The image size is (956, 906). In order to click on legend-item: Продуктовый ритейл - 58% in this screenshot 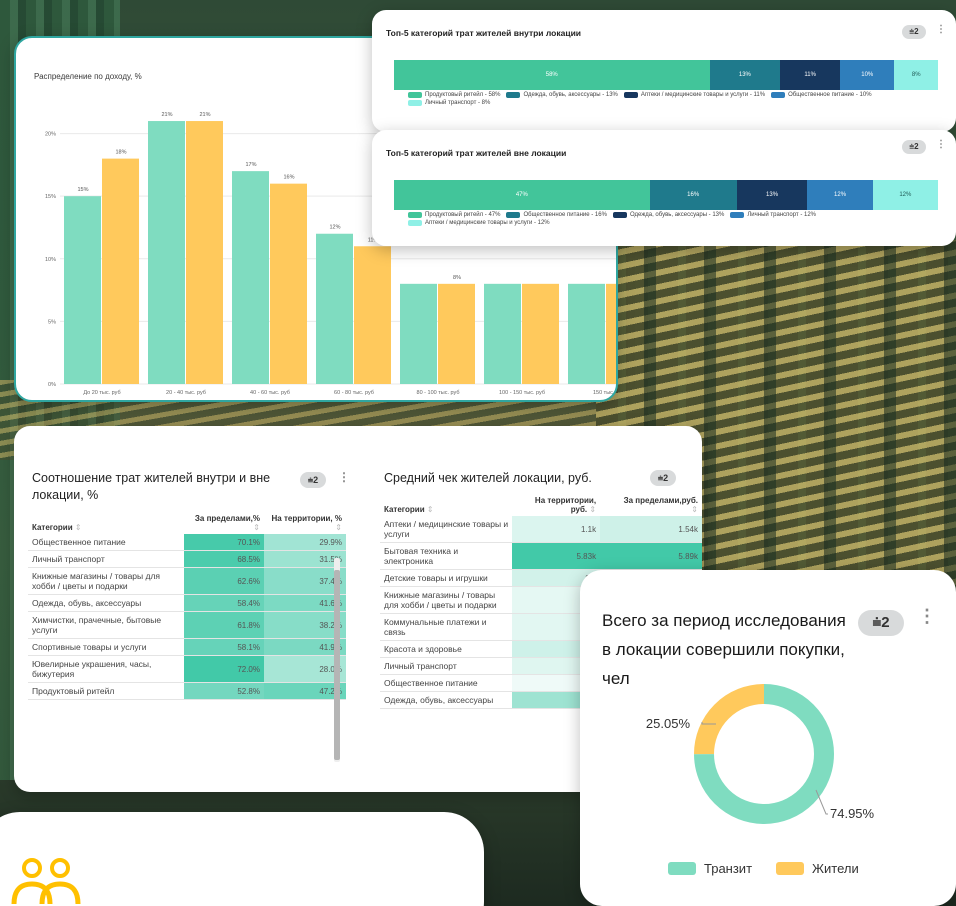, I will do `click(454, 95)`.